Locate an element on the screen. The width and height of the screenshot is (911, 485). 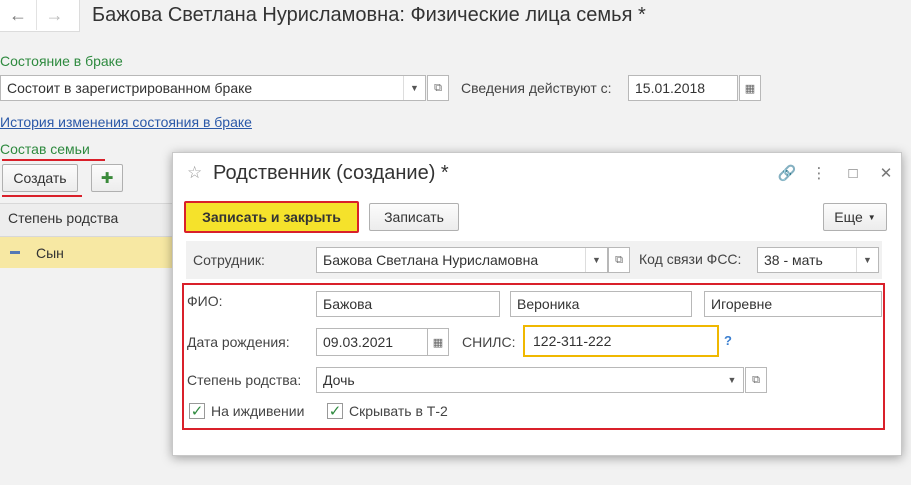
help-icon: ? is located at coordinates (728, 340).